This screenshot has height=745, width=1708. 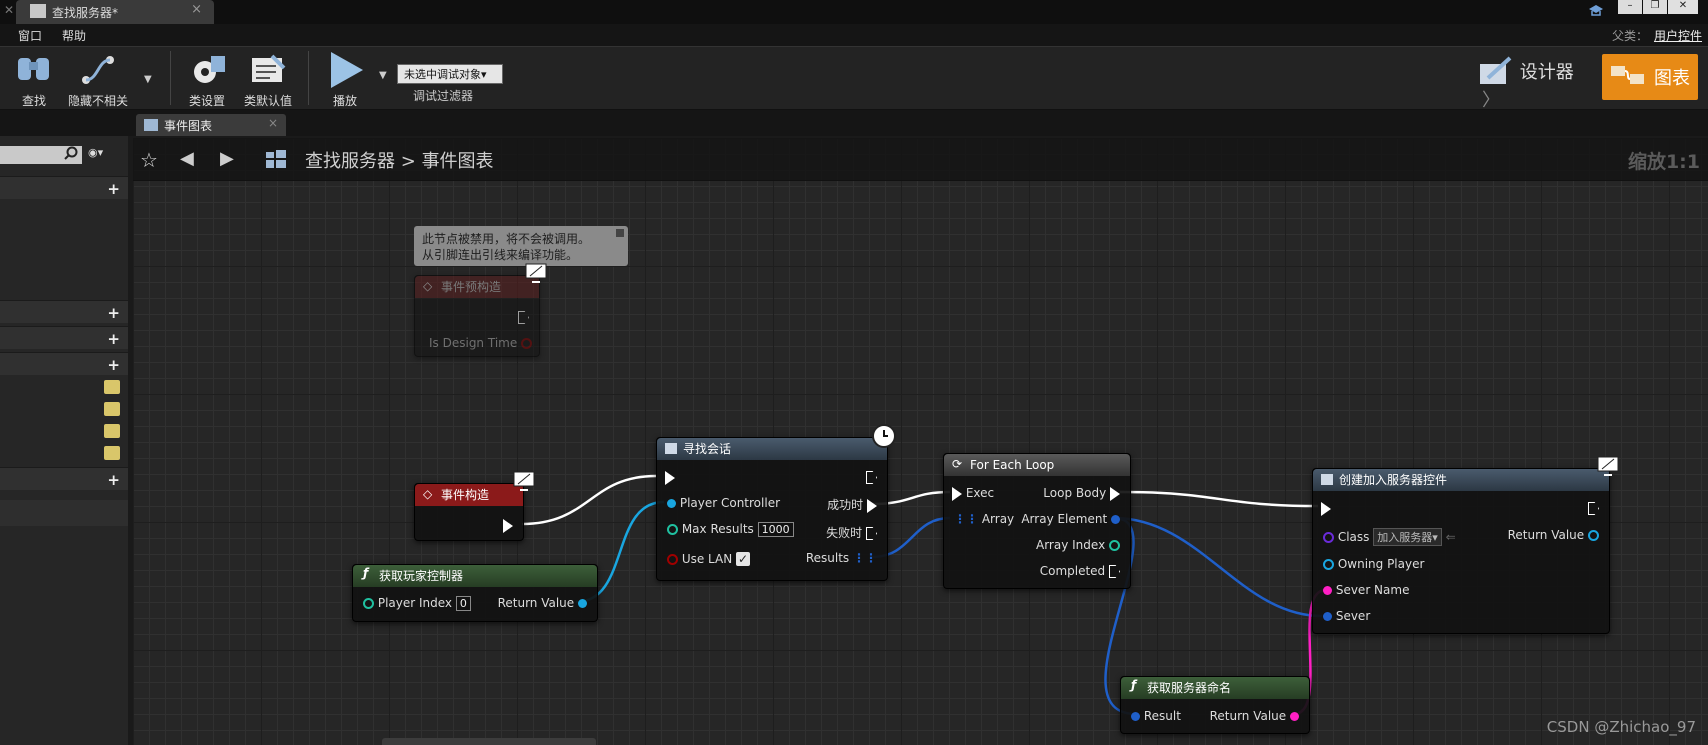 What do you see at coordinates (1451, 537) in the screenshot?
I see `use-selected-arrow-icon: ⇐` at bounding box center [1451, 537].